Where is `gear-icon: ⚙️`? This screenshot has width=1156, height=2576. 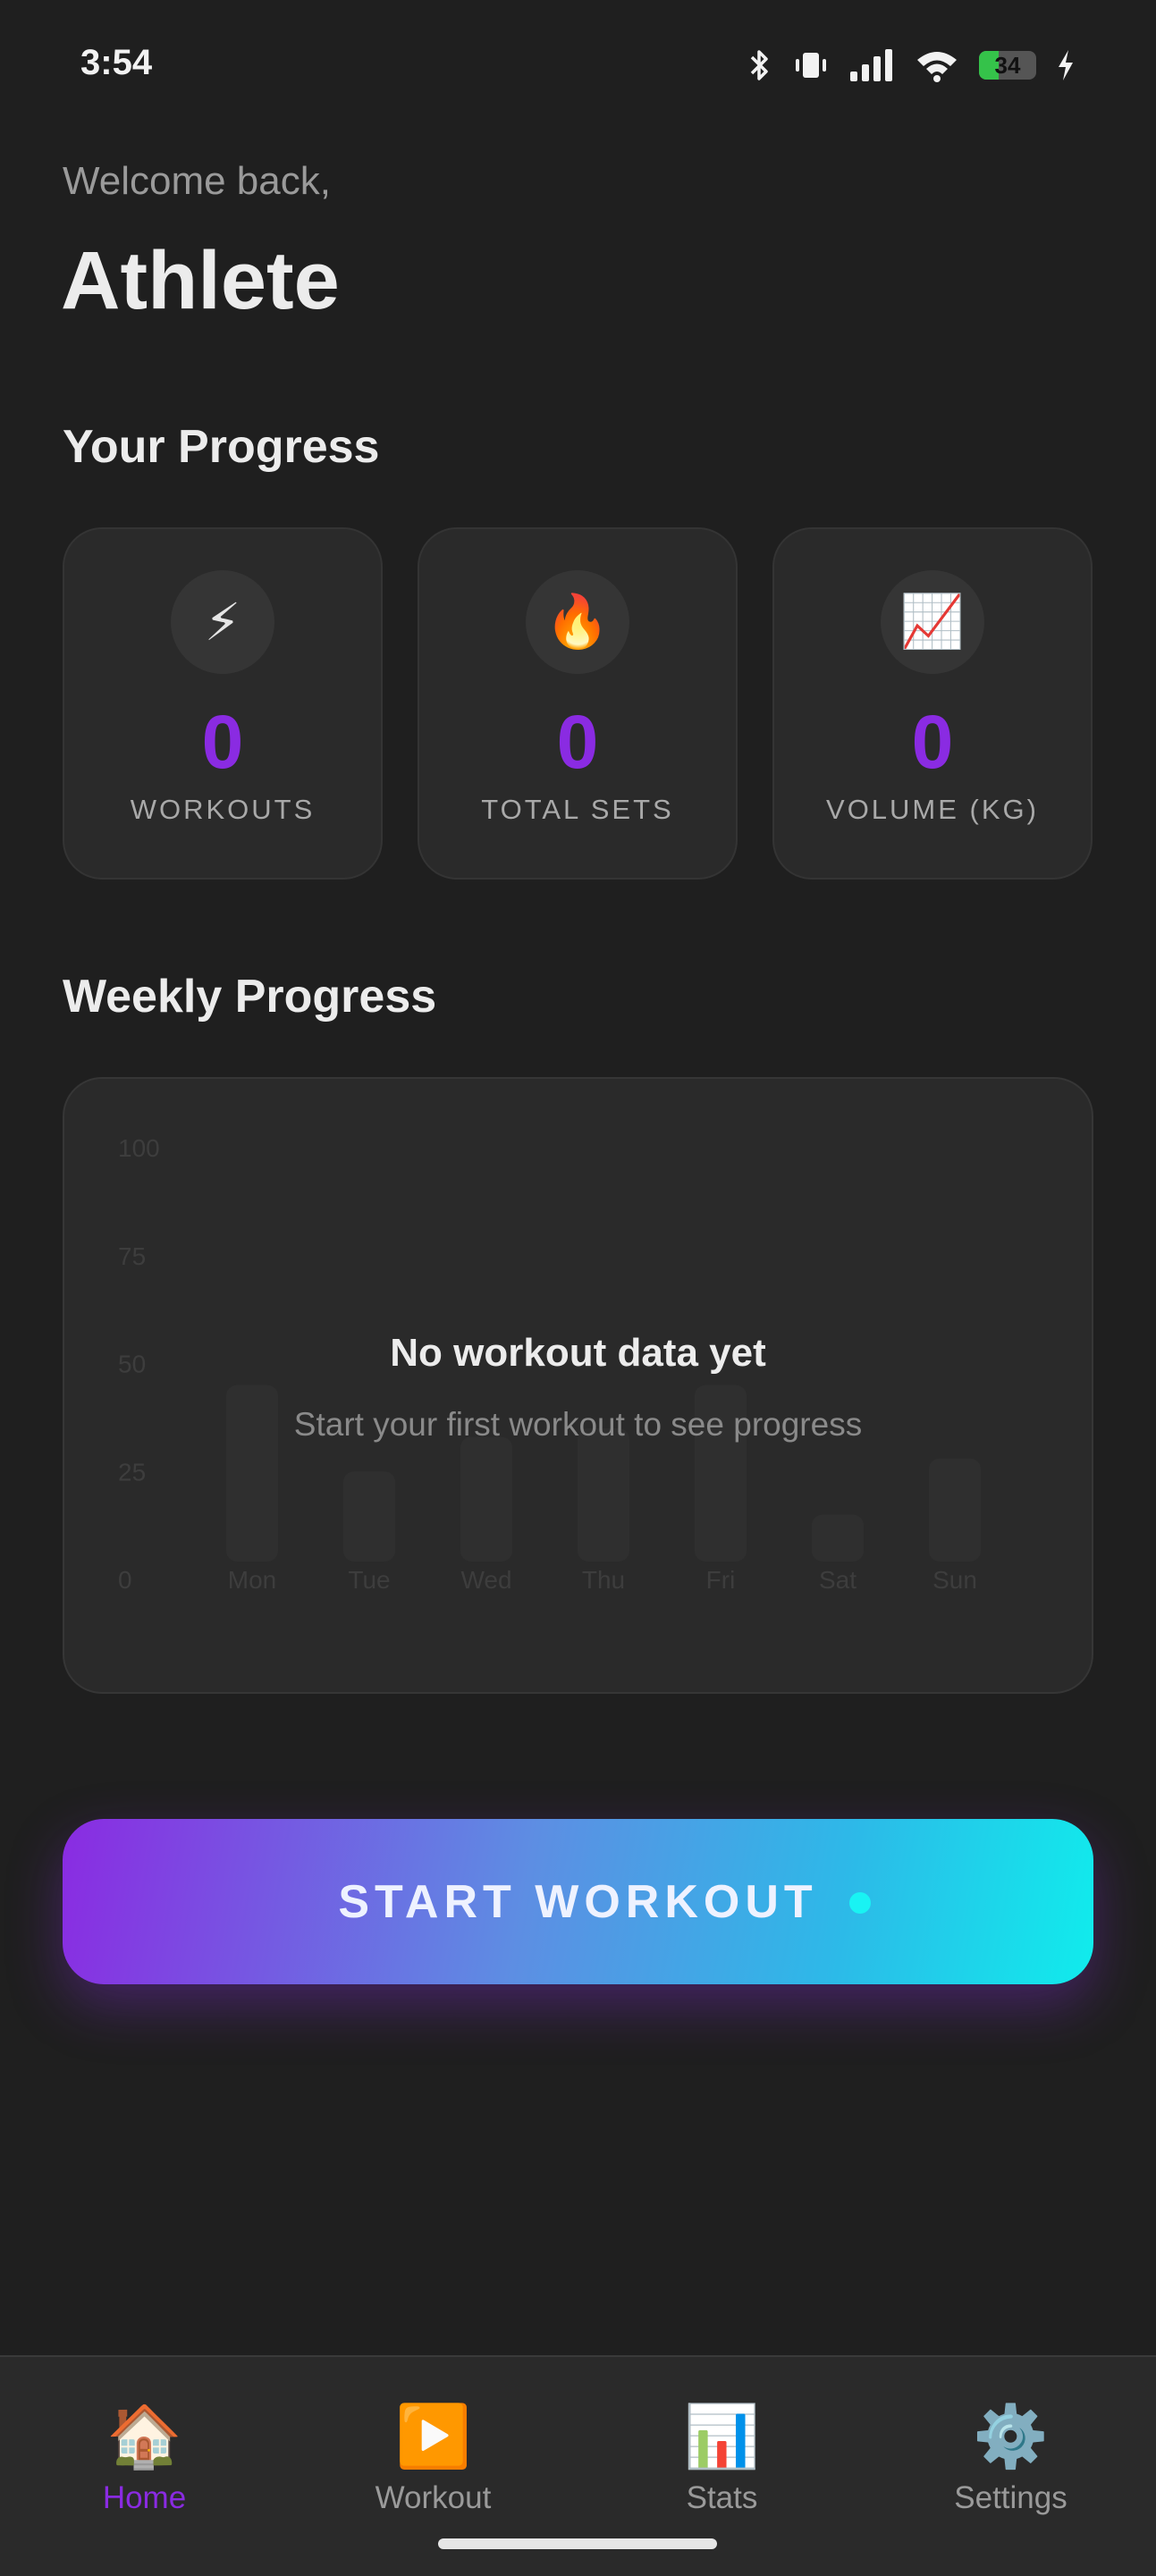
gear-icon: ⚙️ is located at coordinates (1011, 2437).